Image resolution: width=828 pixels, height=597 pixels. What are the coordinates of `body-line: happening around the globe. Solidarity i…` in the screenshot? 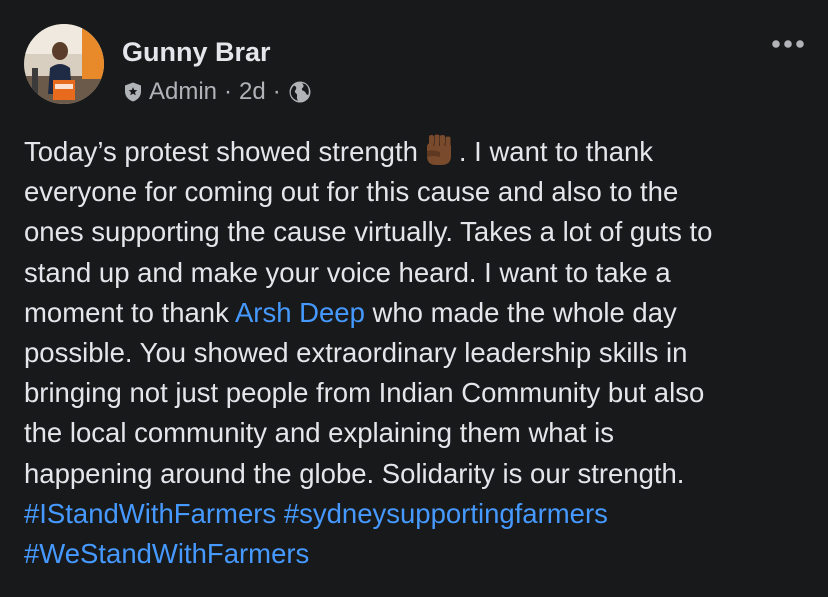 It's located at (354, 473).